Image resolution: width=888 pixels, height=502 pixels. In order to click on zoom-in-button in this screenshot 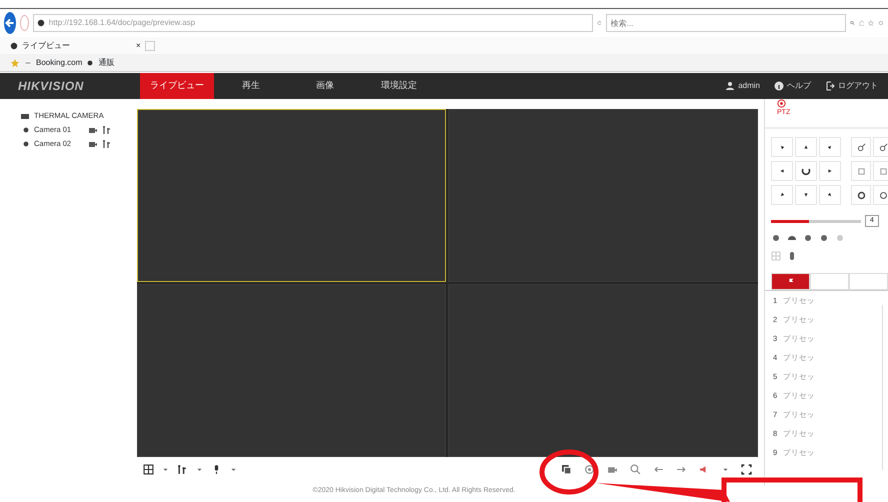, I will do `click(861, 147)`.